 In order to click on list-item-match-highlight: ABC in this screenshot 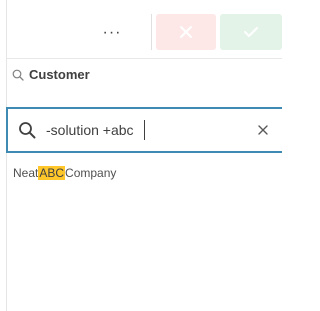, I will do `click(52, 173)`.